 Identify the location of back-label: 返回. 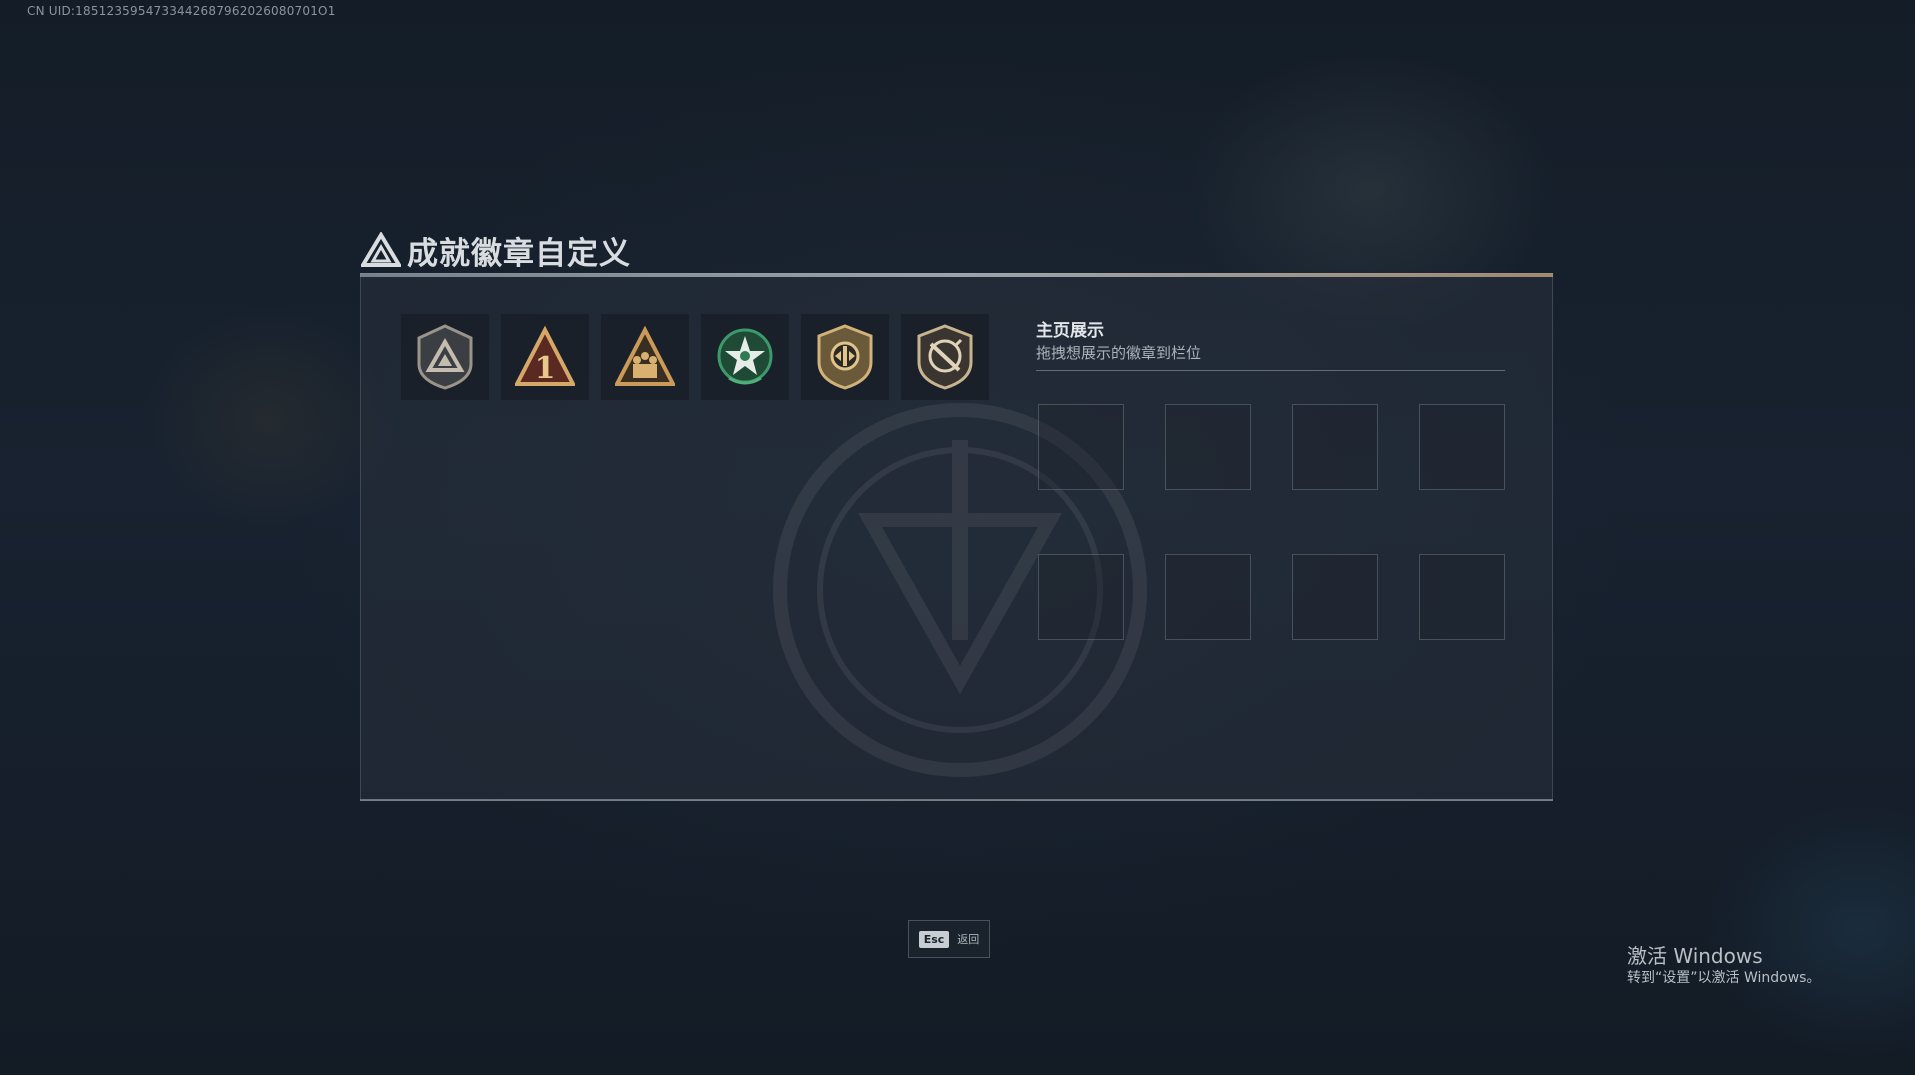
(968, 939).